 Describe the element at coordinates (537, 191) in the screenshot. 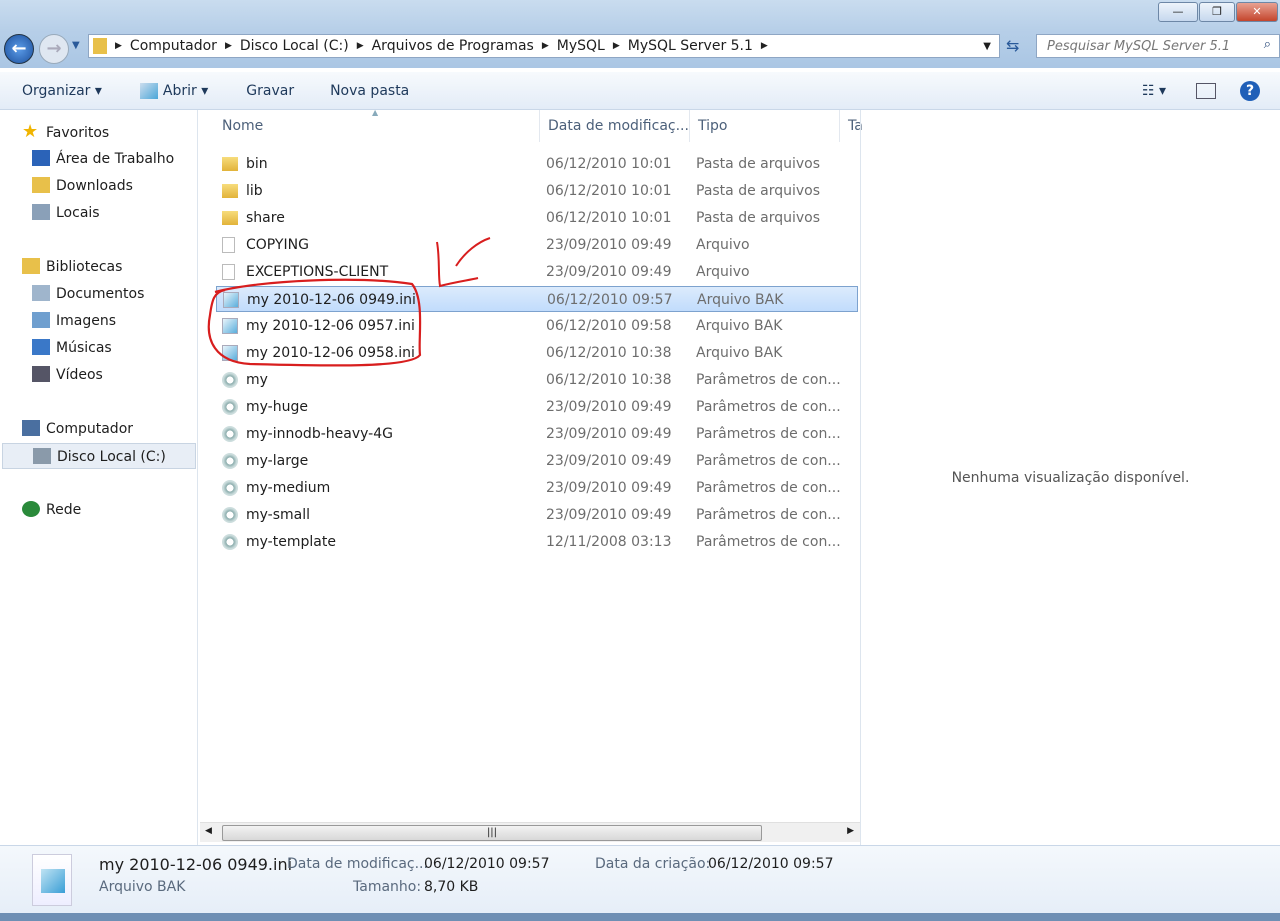

I see `file-row: lib 06/12/2010 10:01 Pasta de arquivos` at that location.